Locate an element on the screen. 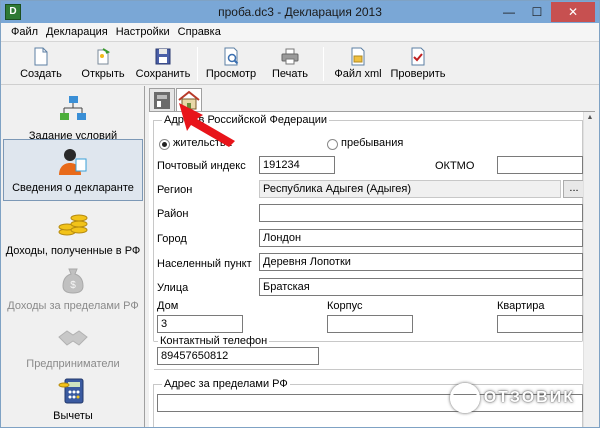  locality-field: Деревня Лопотки is located at coordinates (421, 262).